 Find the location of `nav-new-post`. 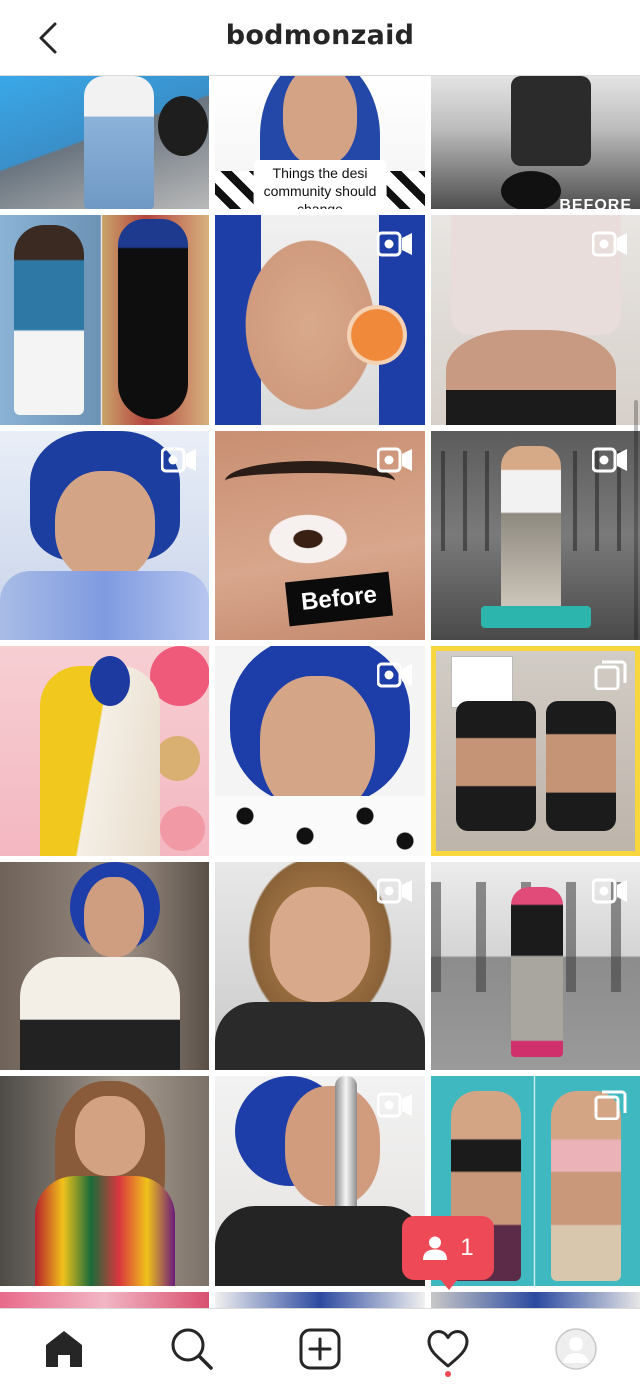

nav-new-post is located at coordinates (320, 1349).